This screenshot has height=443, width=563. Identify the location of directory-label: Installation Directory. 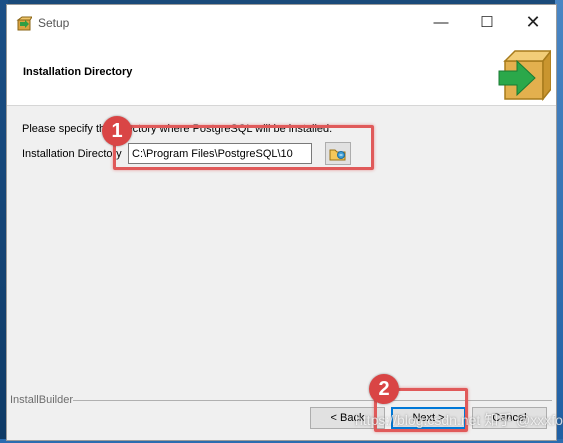
(72, 154).